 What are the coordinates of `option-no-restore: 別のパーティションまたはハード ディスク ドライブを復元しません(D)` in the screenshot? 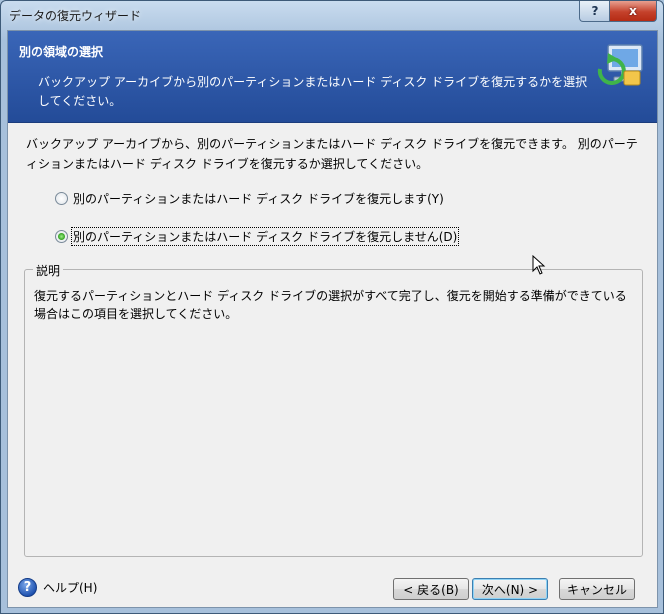 It's located at (257, 236).